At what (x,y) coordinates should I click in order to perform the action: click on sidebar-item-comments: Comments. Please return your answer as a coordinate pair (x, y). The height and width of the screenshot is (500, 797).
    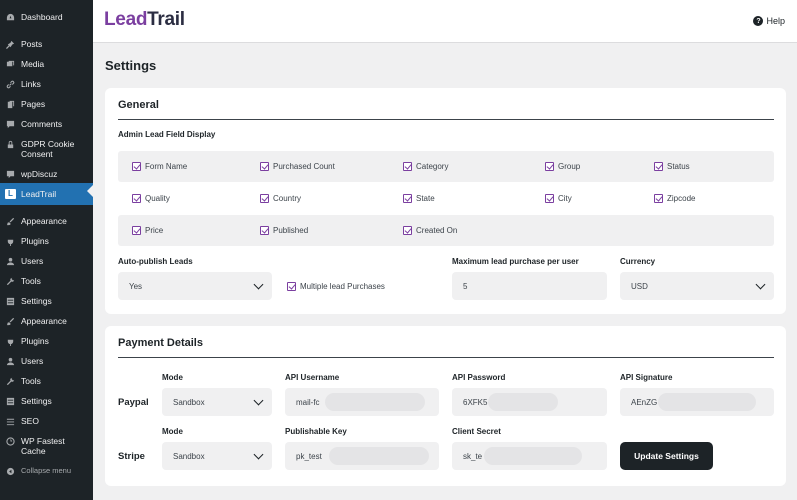
    Looking at the image, I should click on (46, 124).